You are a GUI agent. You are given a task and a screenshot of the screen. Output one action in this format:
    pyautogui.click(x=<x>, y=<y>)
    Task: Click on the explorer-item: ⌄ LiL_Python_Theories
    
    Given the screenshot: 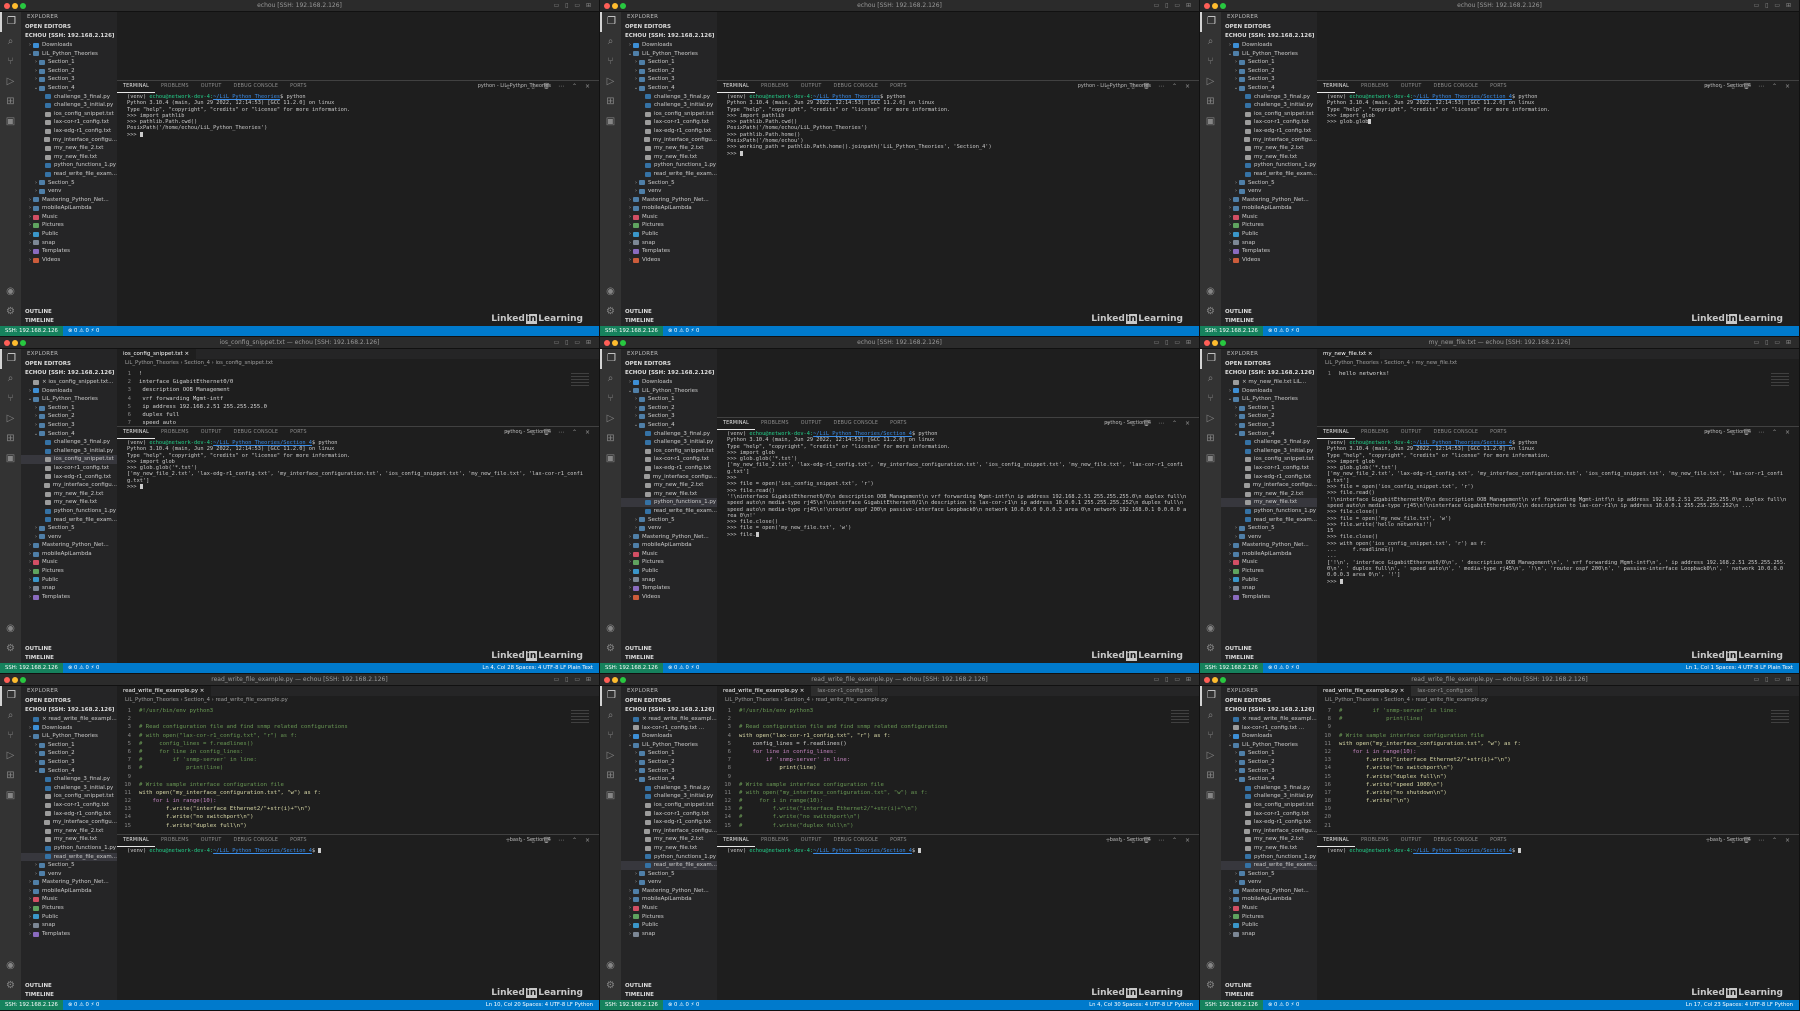 What is the action you would take?
    pyautogui.click(x=1269, y=745)
    